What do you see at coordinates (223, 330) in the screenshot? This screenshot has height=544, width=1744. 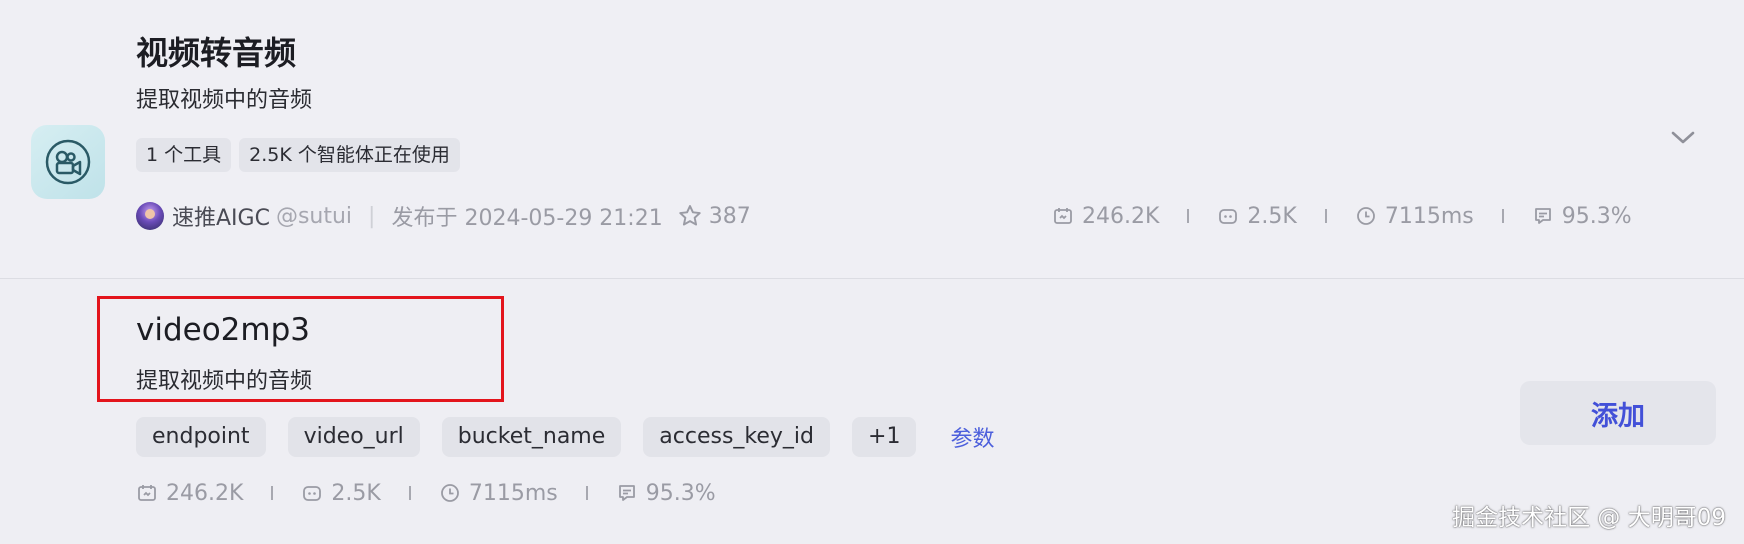 I see `tool-name: video2mp3` at bounding box center [223, 330].